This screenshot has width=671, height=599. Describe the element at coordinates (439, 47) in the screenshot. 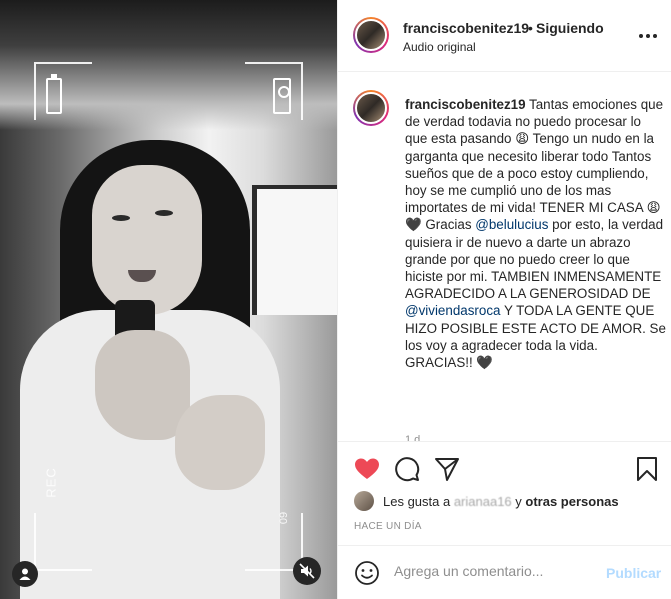

I see `audio-link: Audio original` at that location.